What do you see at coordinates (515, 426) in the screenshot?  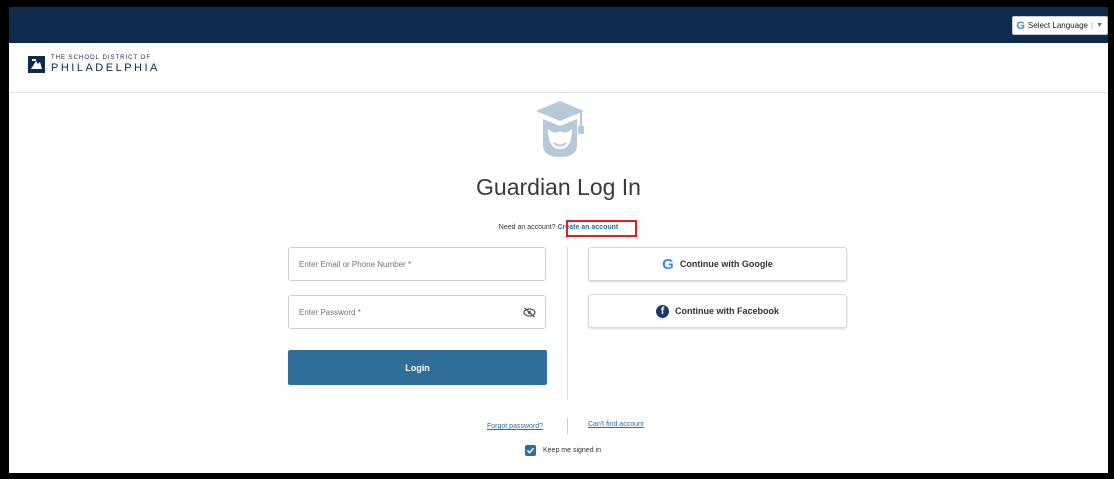 I see `forgot-password-link: Forgot password?` at bounding box center [515, 426].